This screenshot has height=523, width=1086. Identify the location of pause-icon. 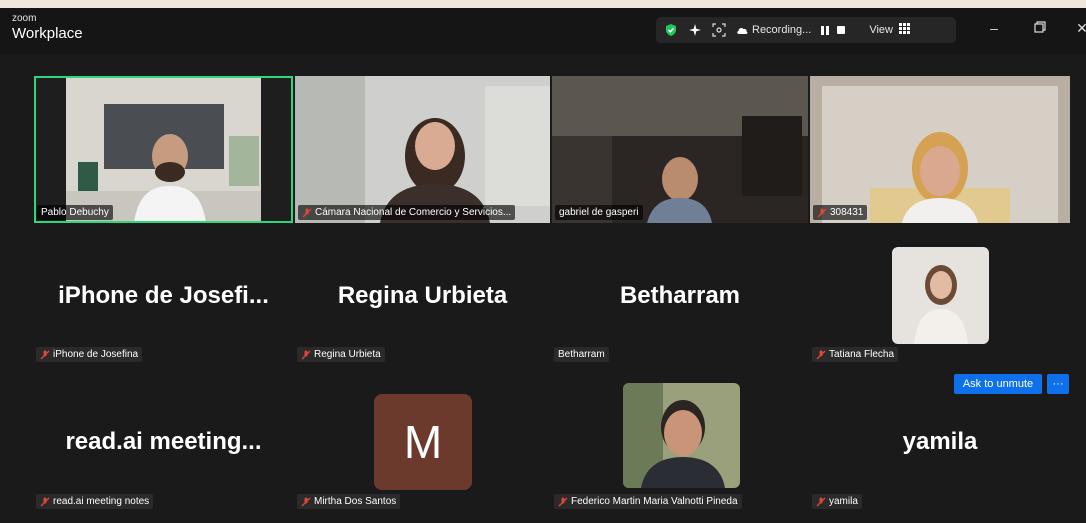
(825, 30).